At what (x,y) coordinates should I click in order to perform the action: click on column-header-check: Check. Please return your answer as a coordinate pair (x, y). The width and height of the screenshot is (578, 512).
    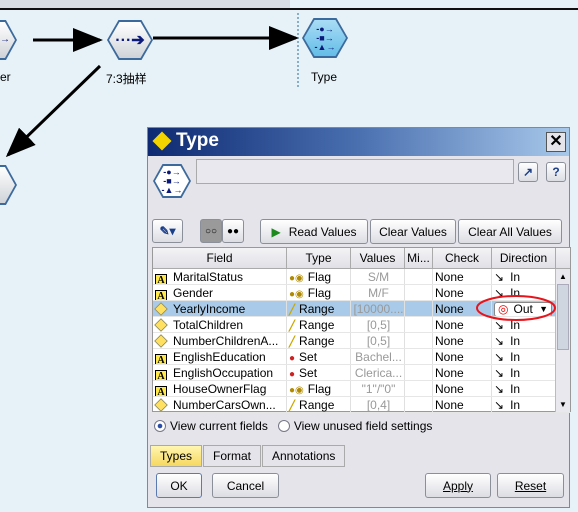
    Looking at the image, I should click on (462, 258).